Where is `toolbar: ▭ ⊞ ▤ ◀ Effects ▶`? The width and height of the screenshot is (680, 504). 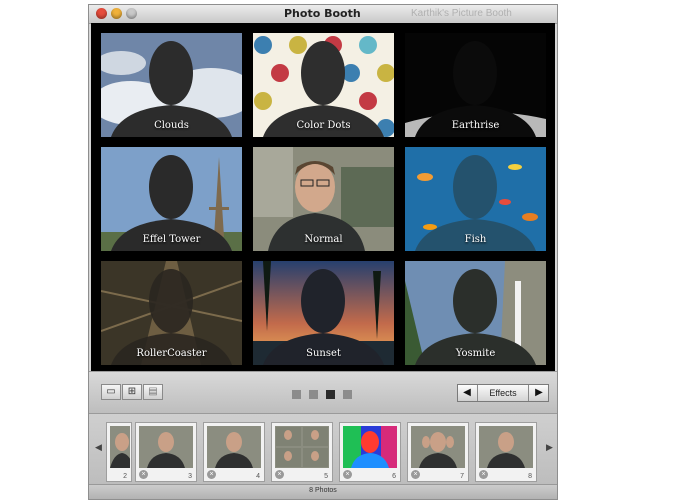
toolbar: ▭ ⊞ ▤ ◀ Effects ▶ is located at coordinates (323, 392).